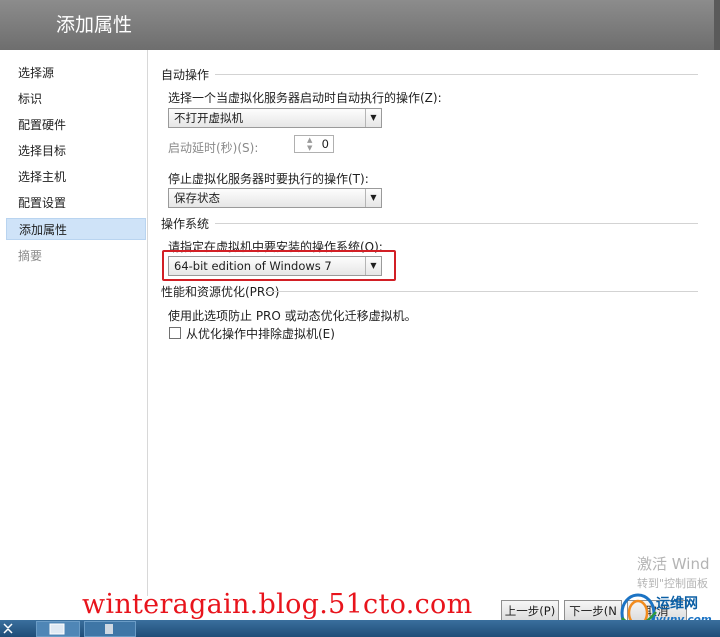 Image resolution: width=720 pixels, height=637 pixels. What do you see at coordinates (260, 333) in the screenshot?
I see `exclude-optimization-label: 从优化操作中排除虚拟机(E)` at bounding box center [260, 333].